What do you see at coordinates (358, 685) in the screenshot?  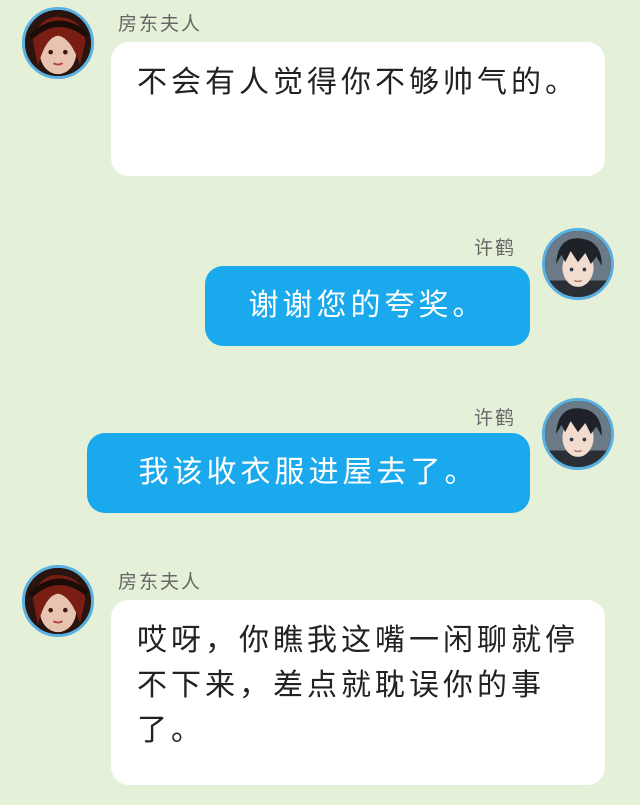 I see `message-text: 哎呀，你瞧我这嘴一闲聊就停不下来，差点就耽误你的事了。` at bounding box center [358, 685].